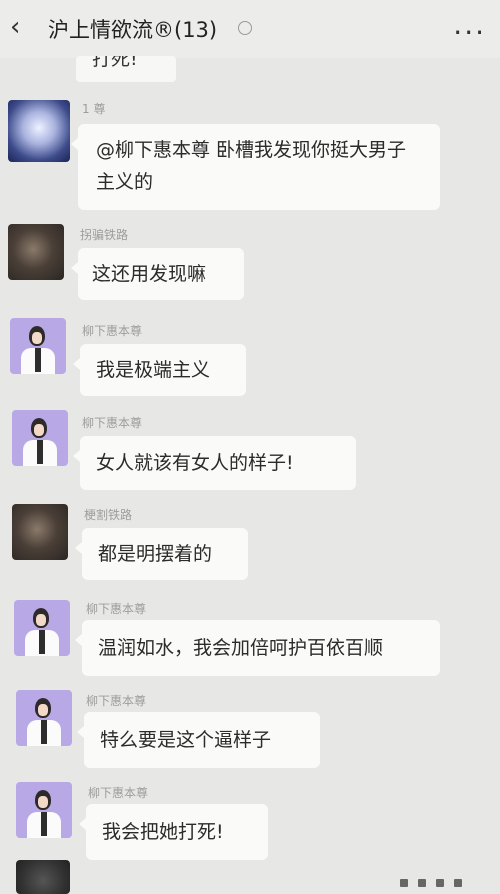  What do you see at coordinates (186, 740) in the screenshot?
I see `message-text: 特么要是这个逼样子` at bounding box center [186, 740].